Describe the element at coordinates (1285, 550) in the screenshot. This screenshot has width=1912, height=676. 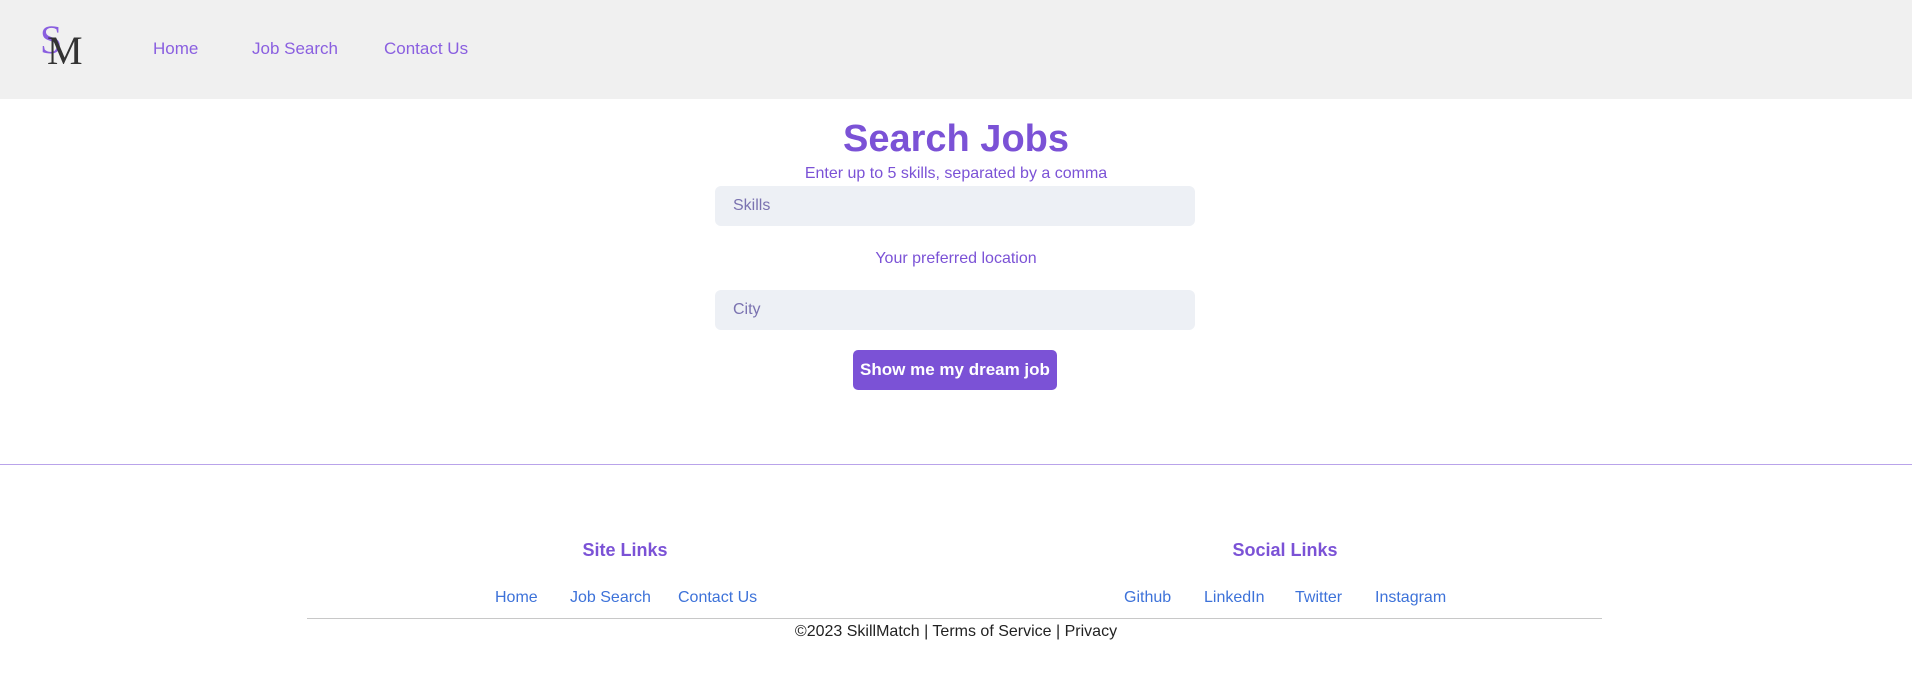
I see `social-links-heading: Social Links` at that location.